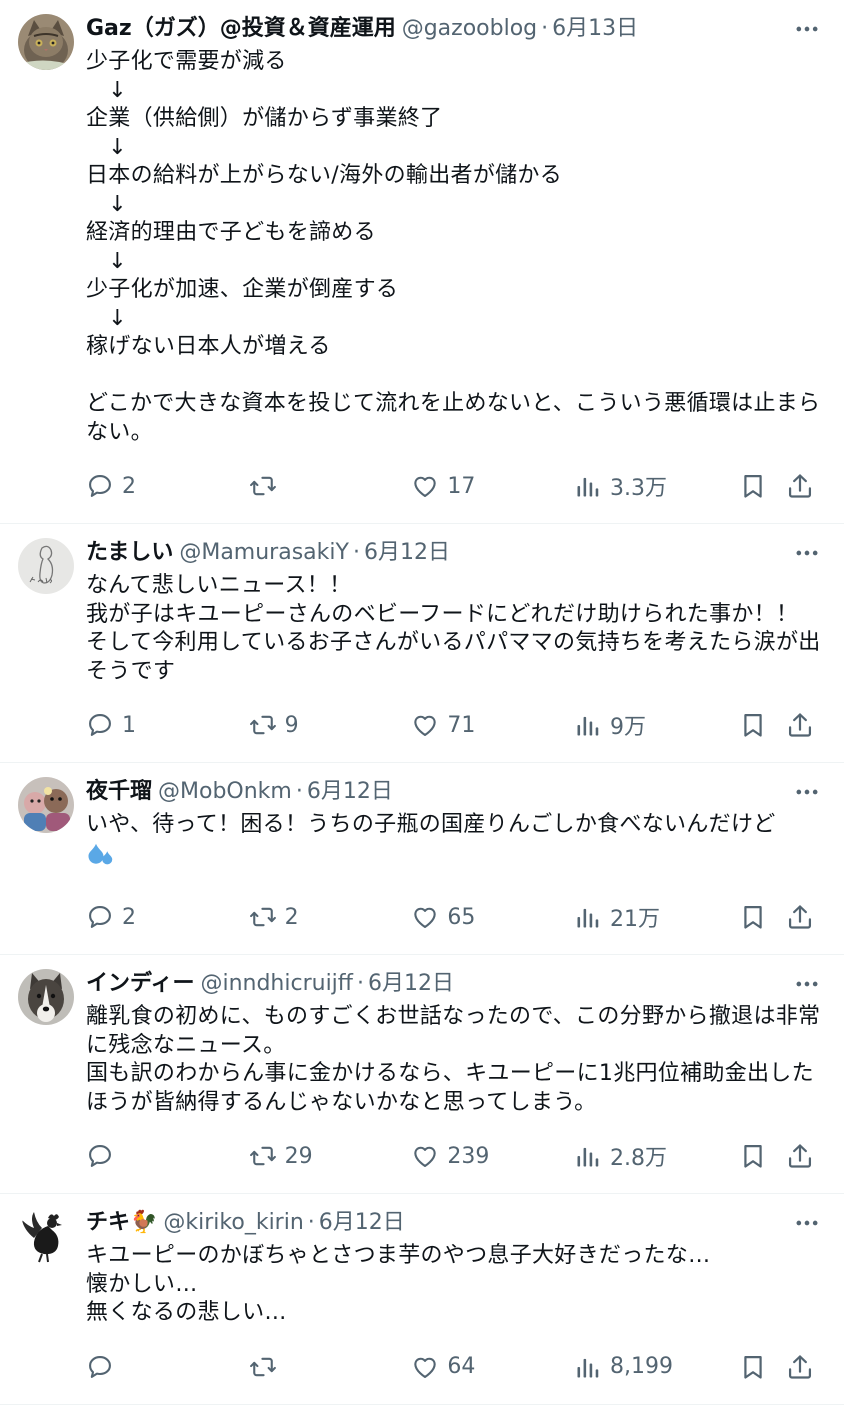  Describe the element at coordinates (656, 917) in the screenshot. I see `views-button: 21万` at that location.